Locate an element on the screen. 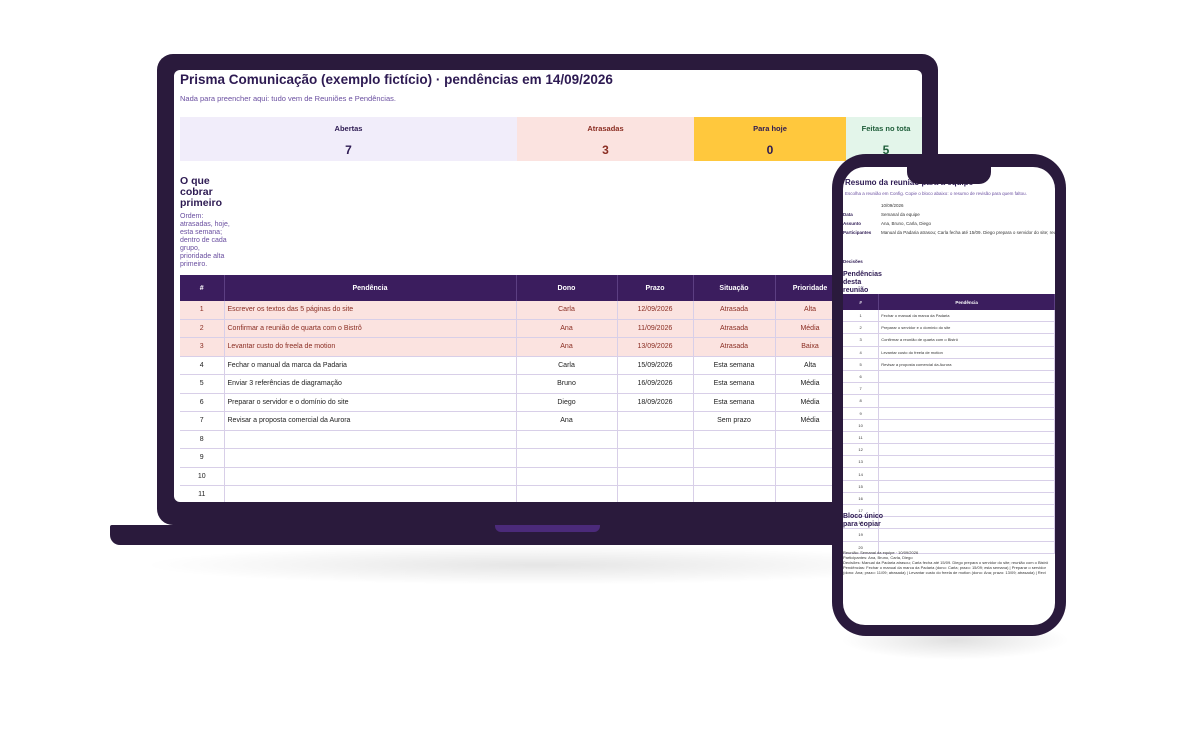 The height and width of the screenshot is (750, 1200). column-header: # is located at coordinates (202, 288).